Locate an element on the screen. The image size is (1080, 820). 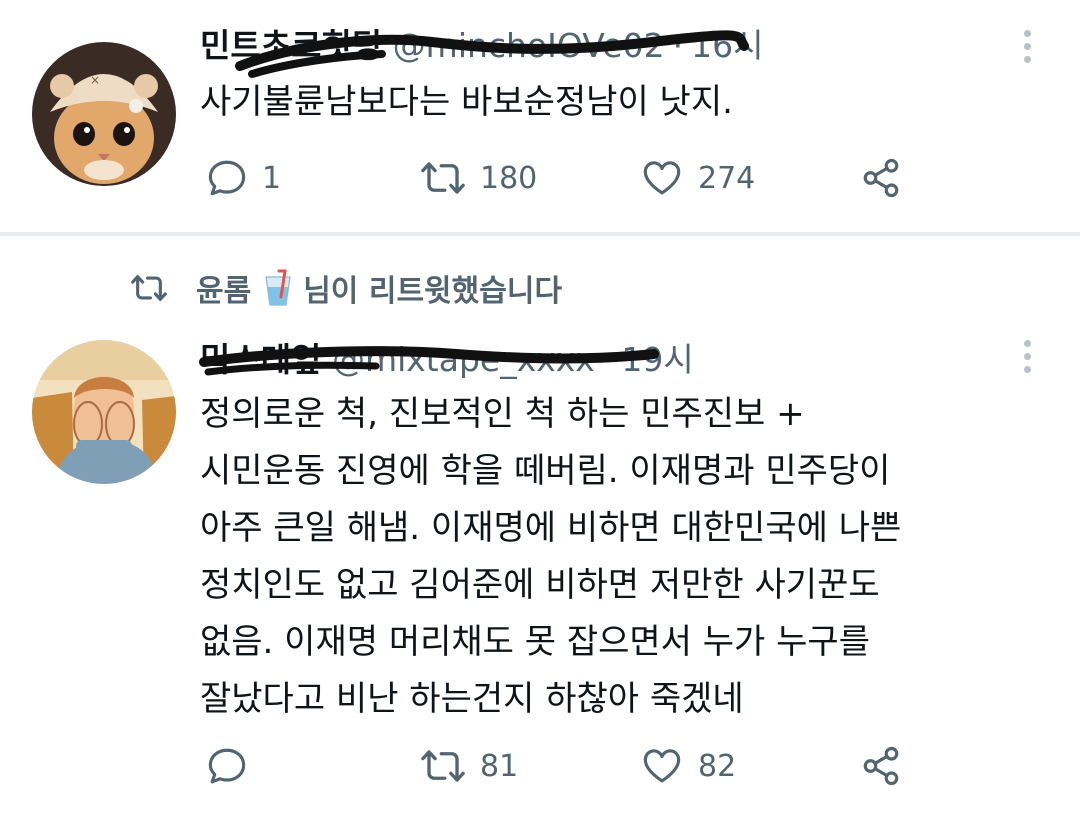
retweet-banner-text: 님이 리트윗했습니다 is located at coordinates (433, 291).